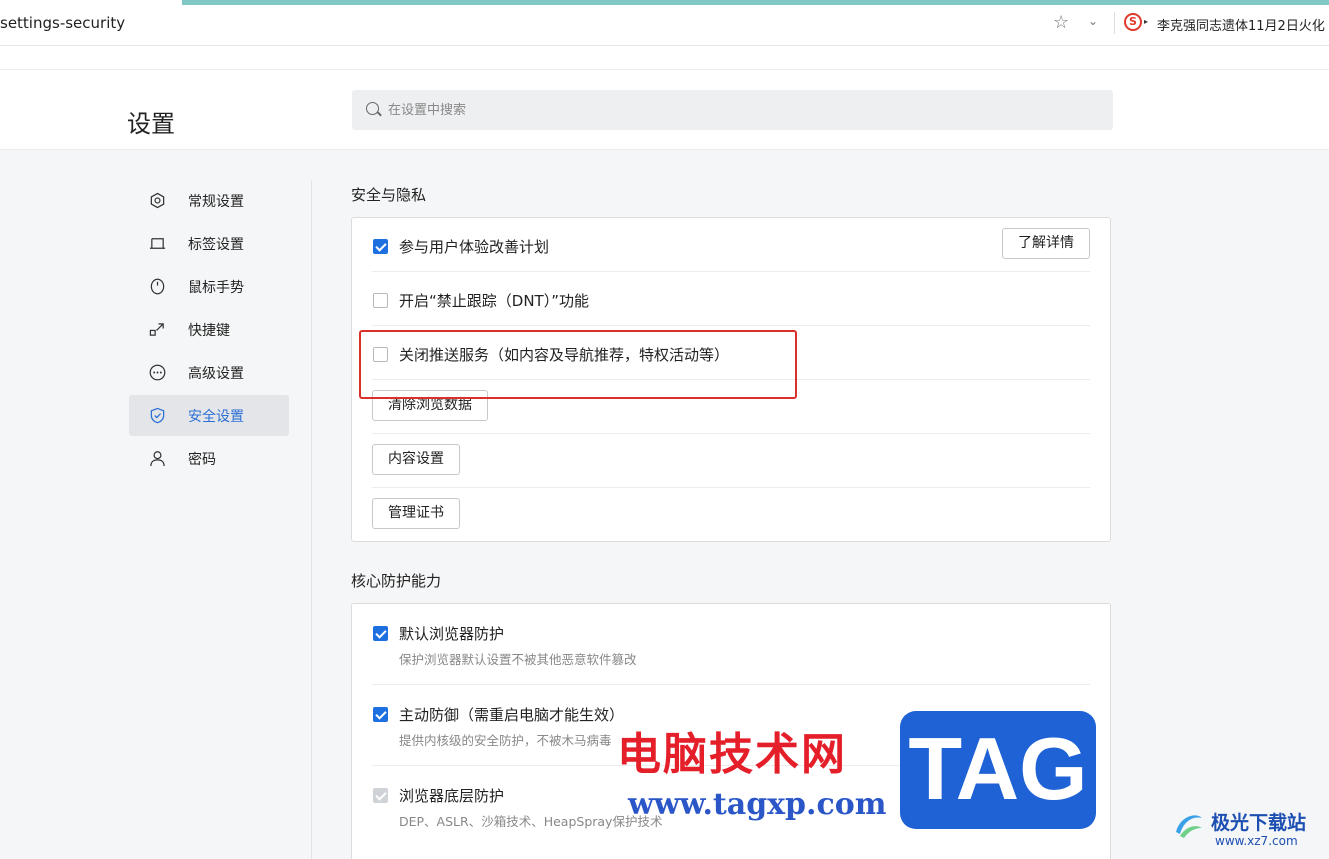 The height and width of the screenshot is (859, 1329). Describe the element at coordinates (755, 2) in the screenshot. I see `loading-bar` at that location.